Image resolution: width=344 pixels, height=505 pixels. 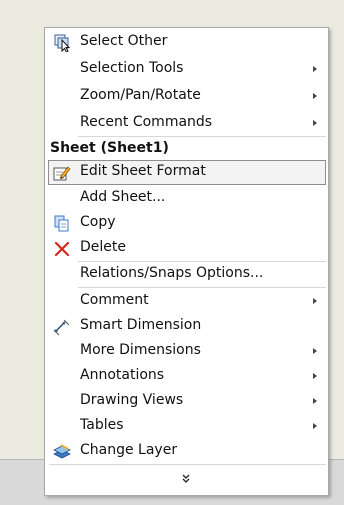 What do you see at coordinates (62, 224) in the screenshot?
I see `copy-icon` at bounding box center [62, 224].